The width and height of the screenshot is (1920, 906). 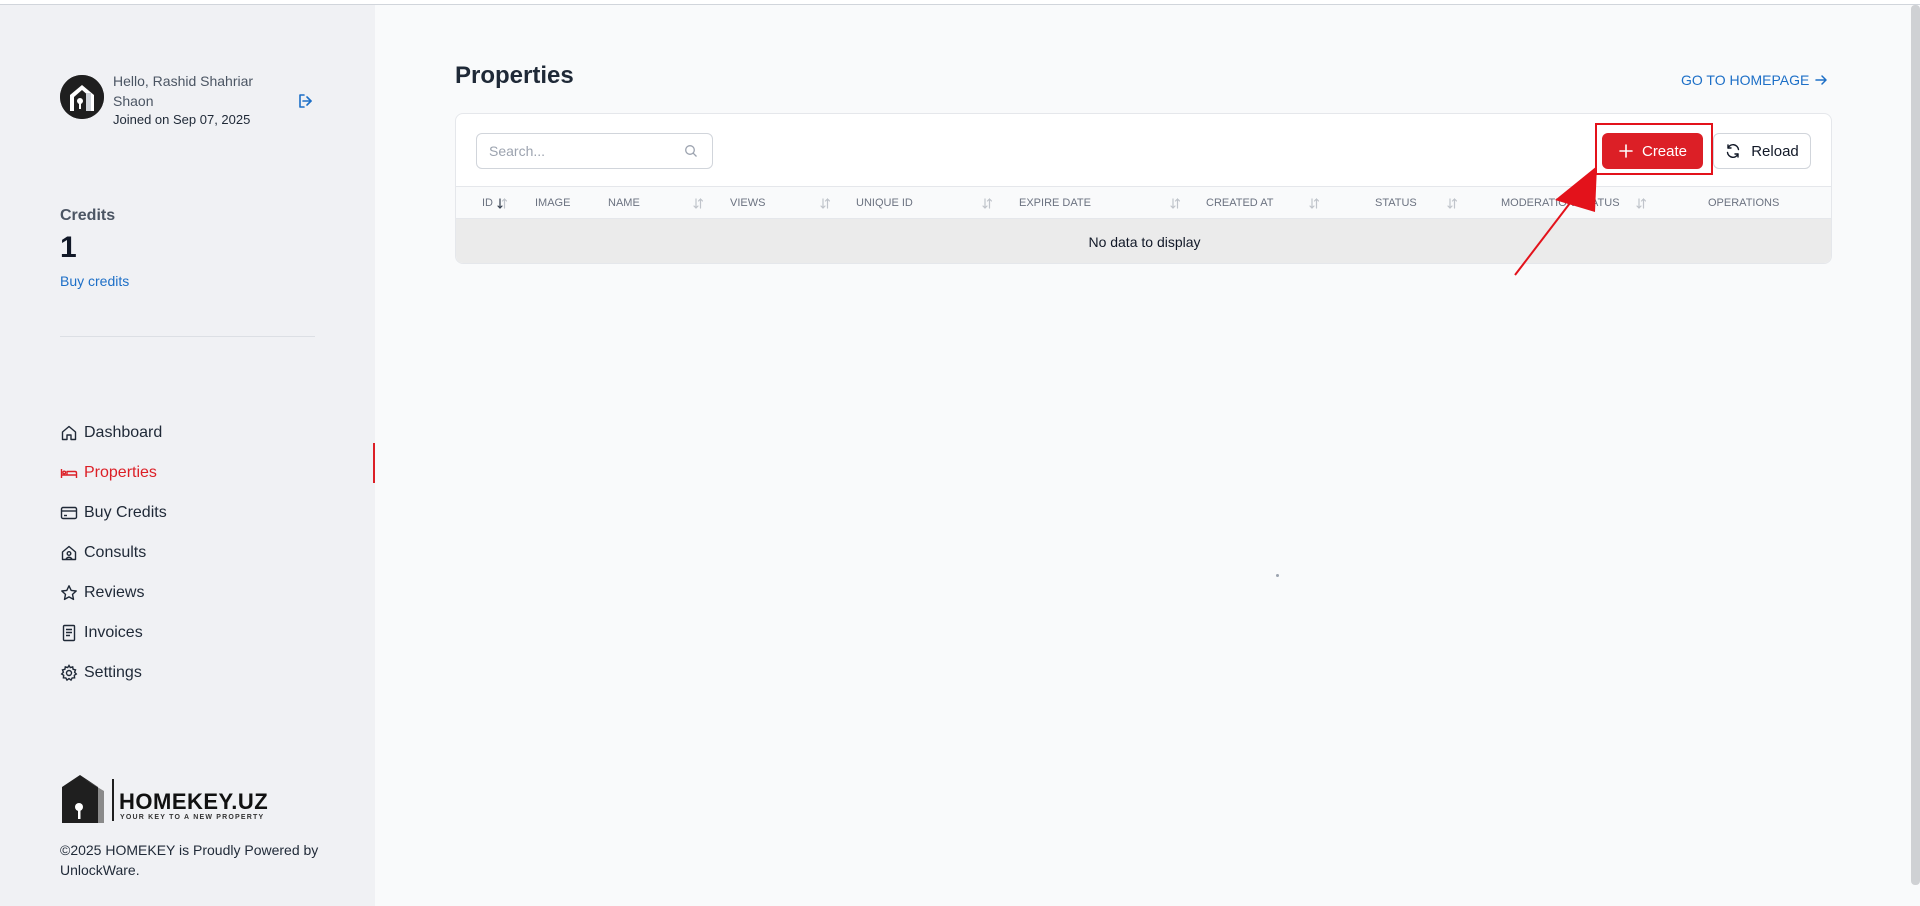 I want to click on column-header-created-at: CREATED AT, so click(x=1239, y=203).